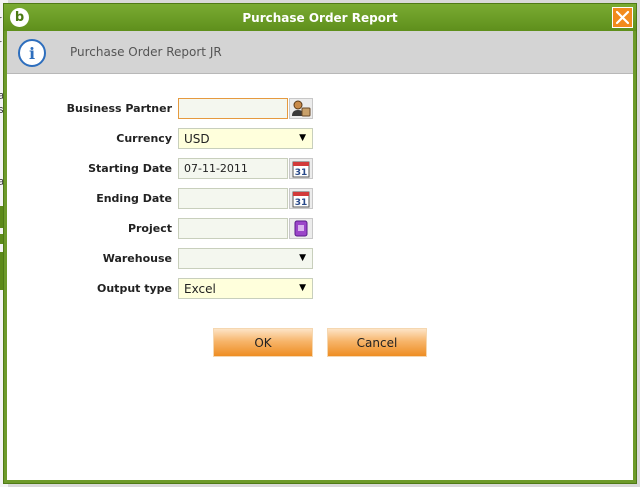  What do you see at coordinates (233, 168) in the screenshot?
I see `starting-date-input: 07-11-2011` at bounding box center [233, 168].